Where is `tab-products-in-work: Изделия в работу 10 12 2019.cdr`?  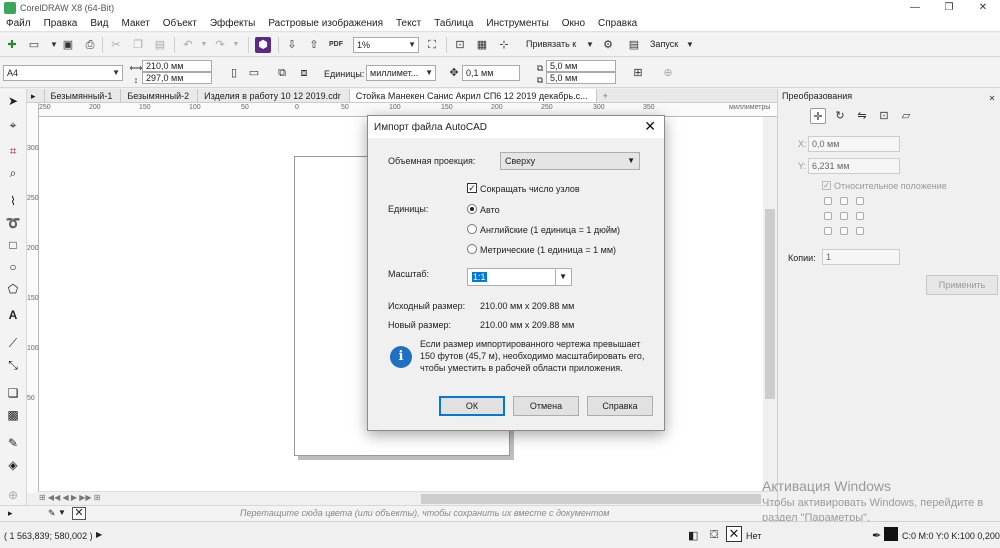
tab-products-in-work: Изделия в работу 10 12 2019.cdr is located at coordinates (274, 95).